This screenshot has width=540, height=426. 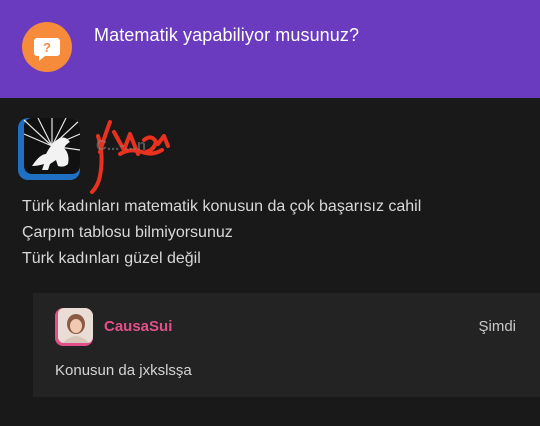 I want to click on post-line: Türk kadınları güzel değil, so click(x=111, y=258).